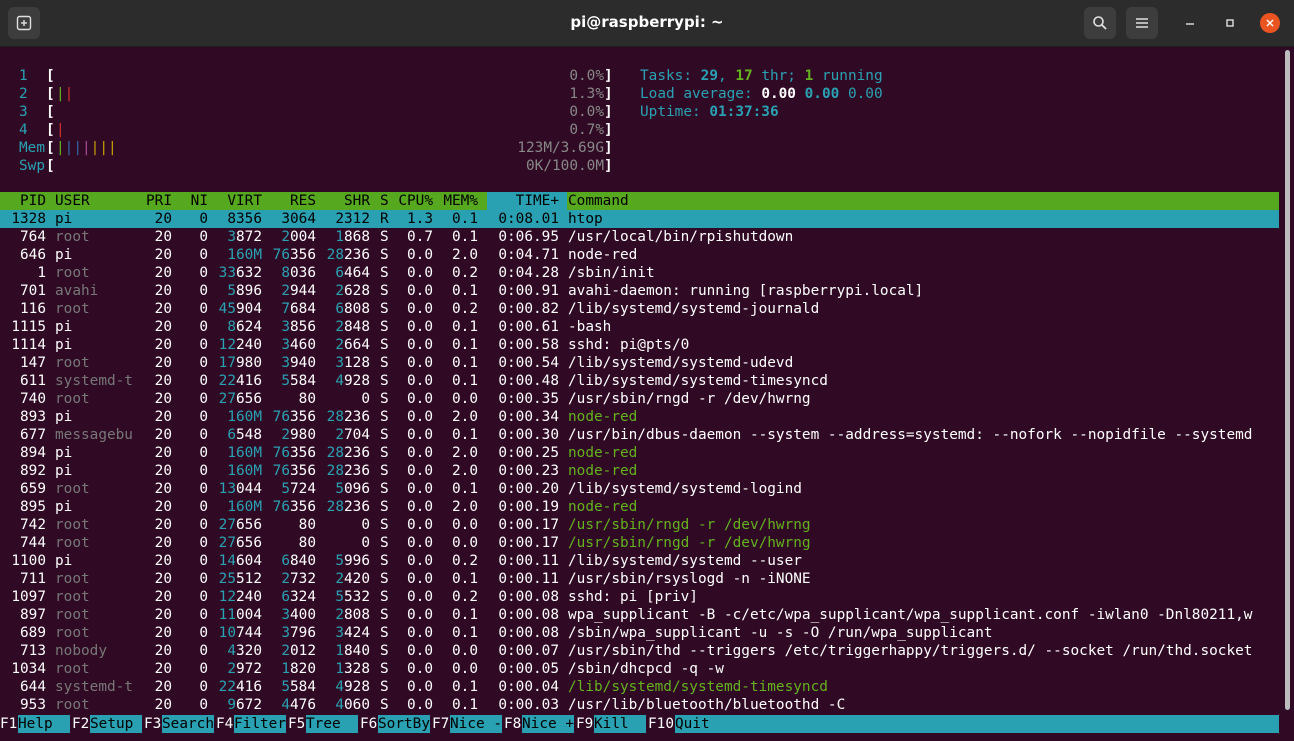 This screenshot has height=741, width=1294. What do you see at coordinates (1230, 23) in the screenshot?
I see `maximize-button` at bounding box center [1230, 23].